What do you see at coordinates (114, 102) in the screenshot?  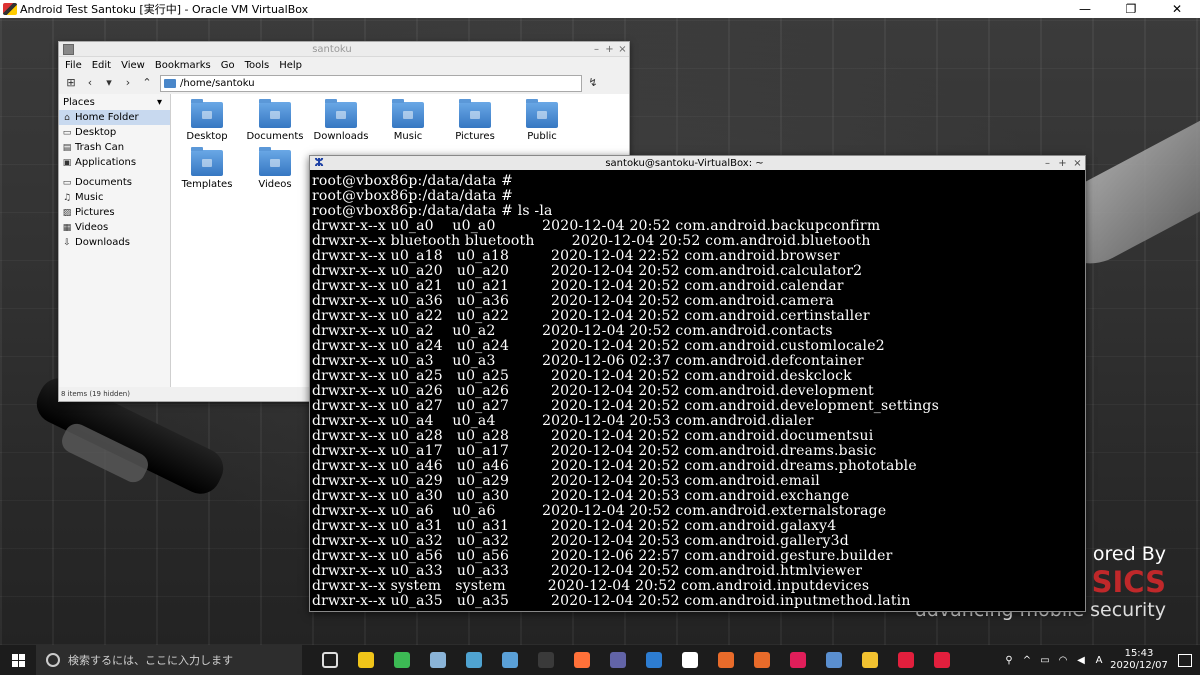 I see `places-dropdown: Places ▾` at bounding box center [114, 102].